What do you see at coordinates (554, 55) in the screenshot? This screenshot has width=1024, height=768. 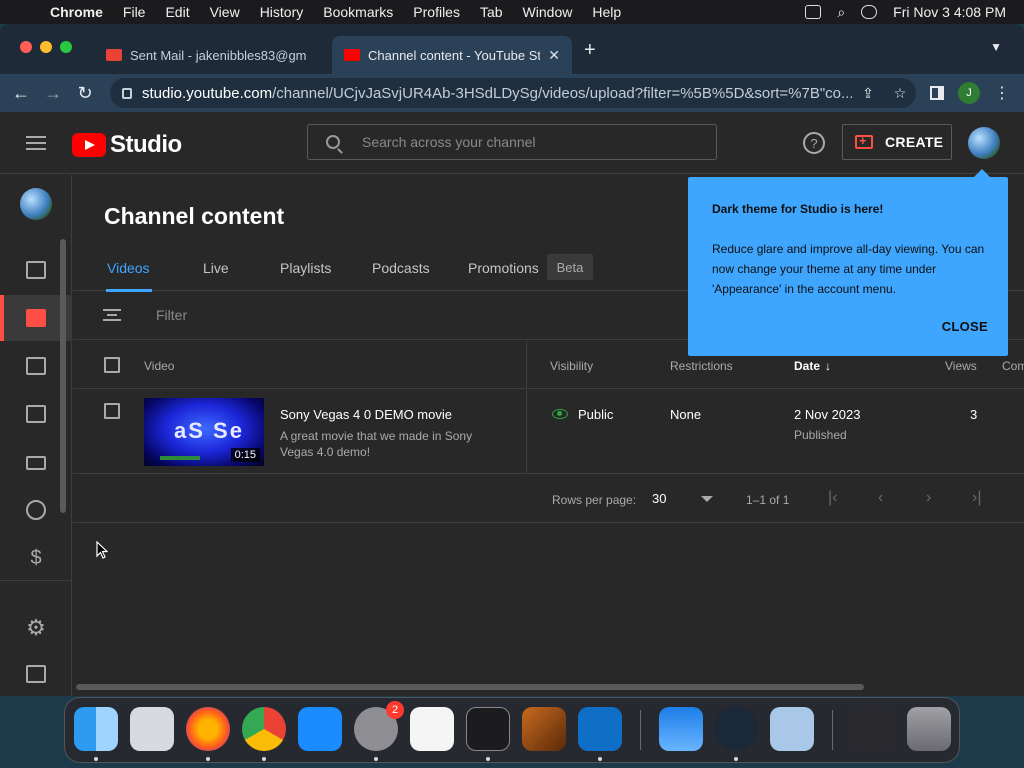 I see `close-tab-icon: ✕` at bounding box center [554, 55].